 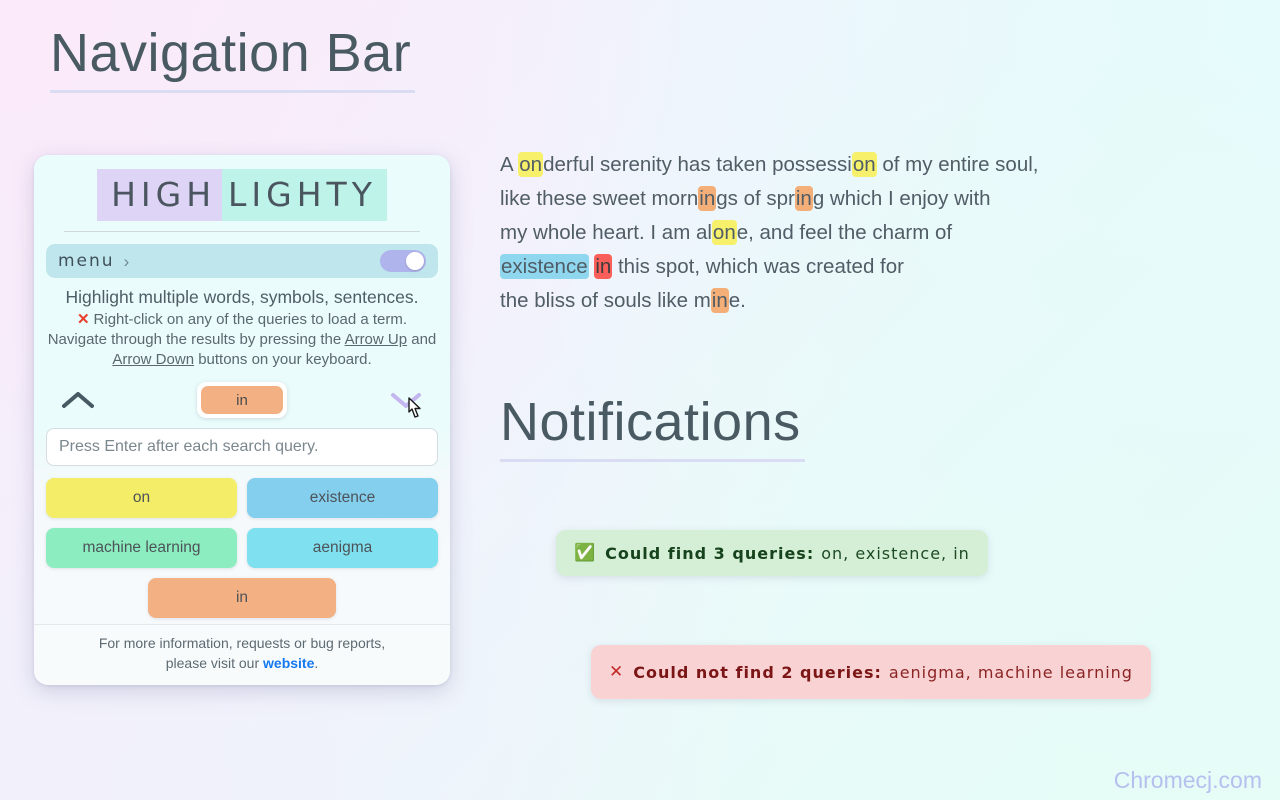 What do you see at coordinates (141, 548) in the screenshot?
I see `query-chip: machine learning` at bounding box center [141, 548].